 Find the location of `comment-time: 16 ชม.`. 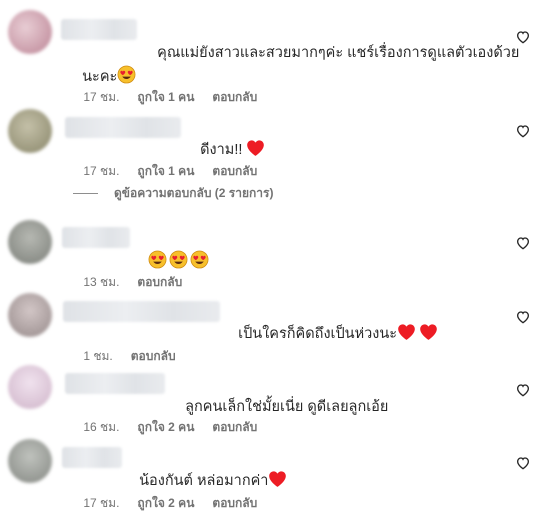

comment-time: 16 ชม. is located at coordinates (101, 427).